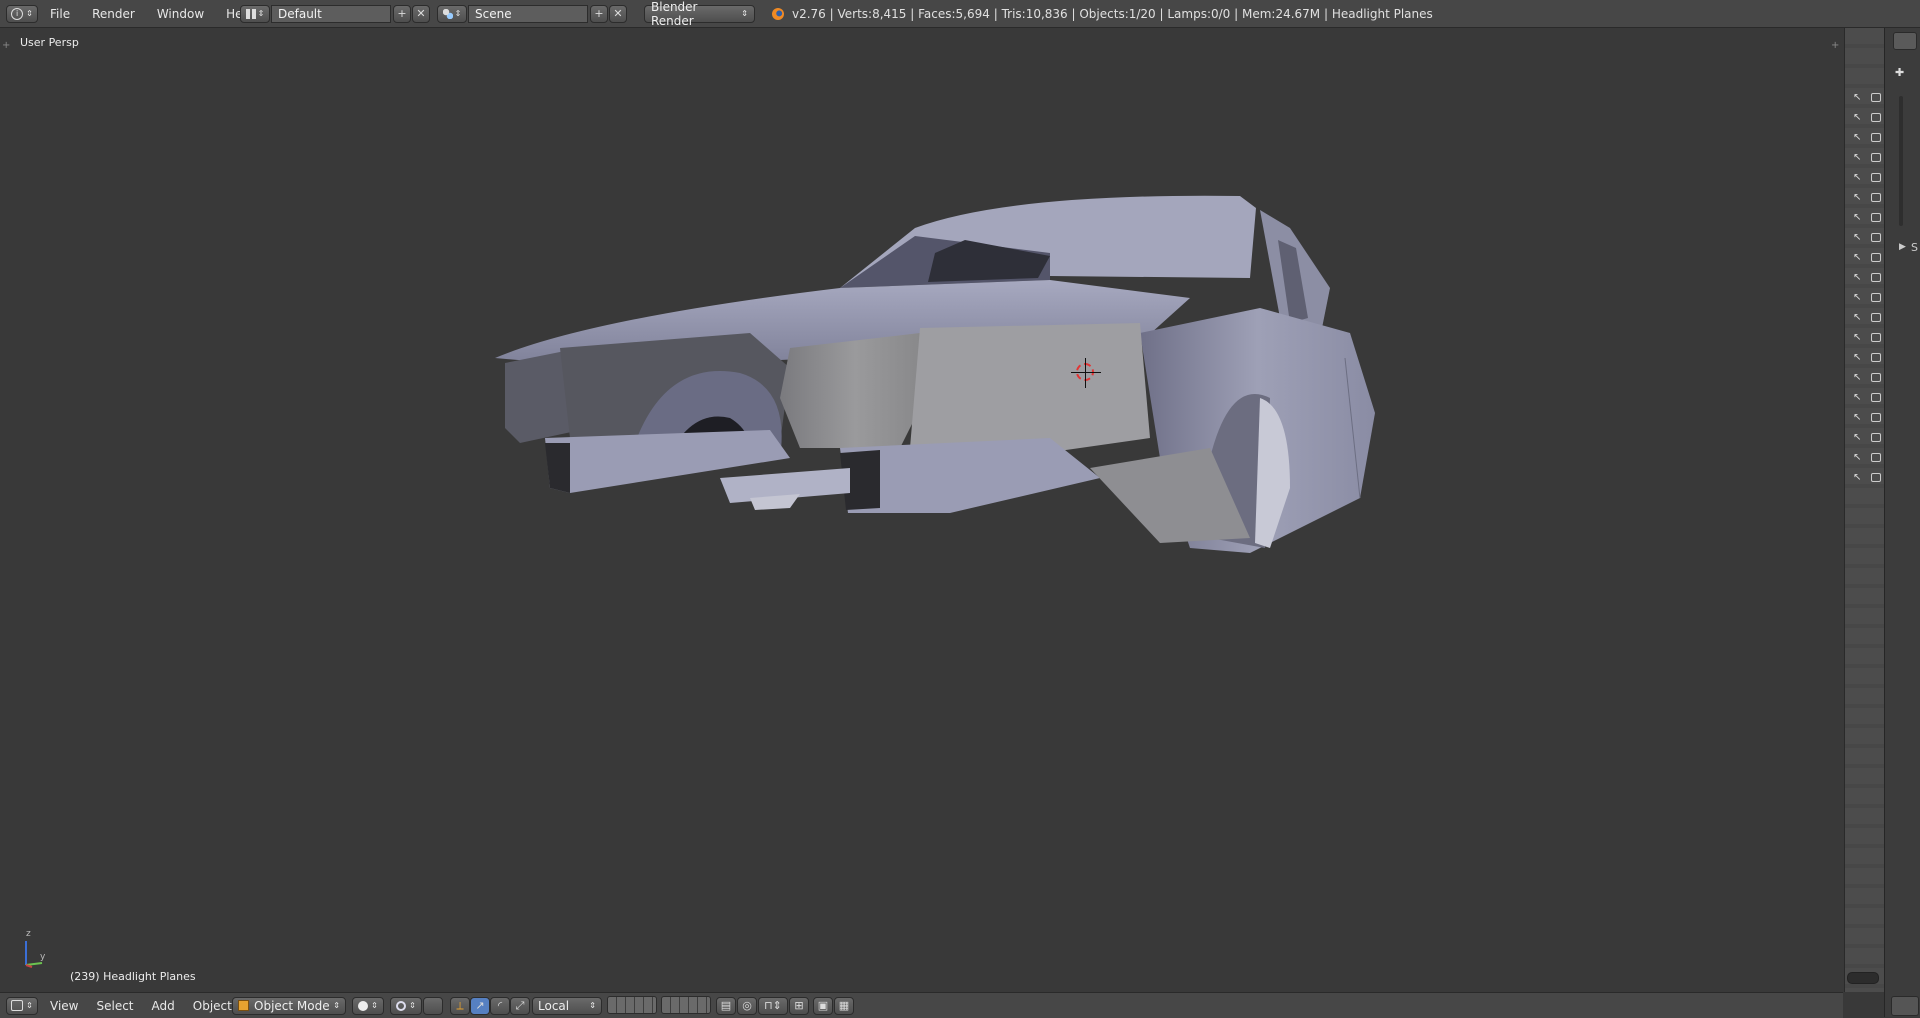  Describe the element at coordinates (331, 13) in the screenshot. I see `screen-layout-field: Default` at that location.